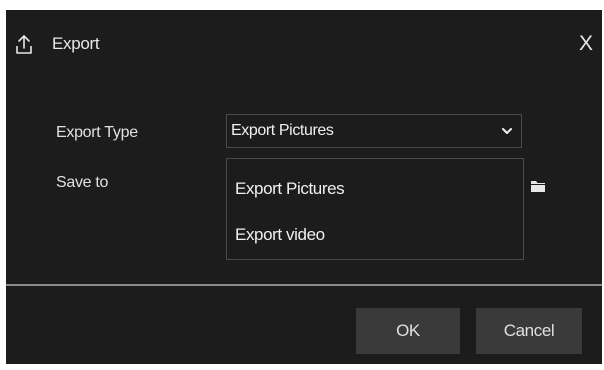  What do you see at coordinates (97, 132) in the screenshot?
I see `export-type-label: Export Type` at bounding box center [97, 132].